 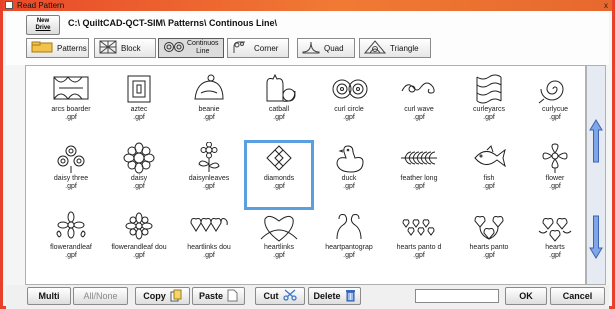 I want to click on pattern-tile: curleyarcs .gpf, so click(x=489, y=106).